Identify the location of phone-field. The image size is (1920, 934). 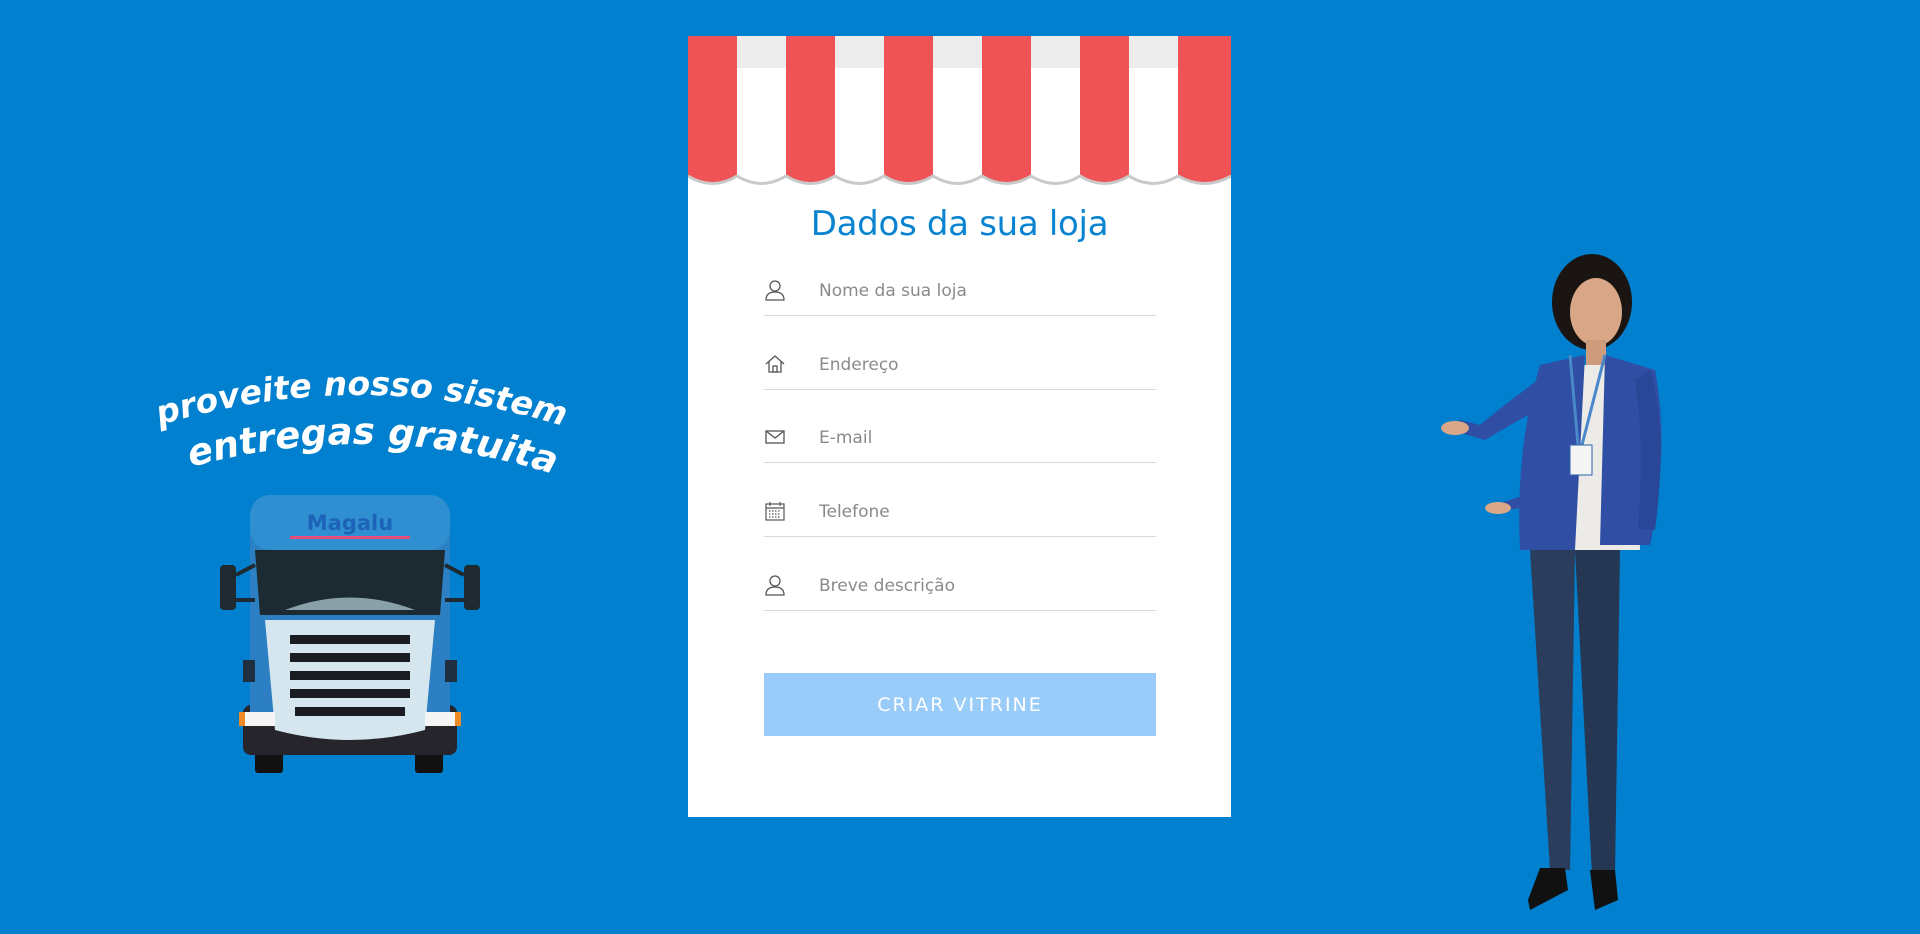
(960, 513).